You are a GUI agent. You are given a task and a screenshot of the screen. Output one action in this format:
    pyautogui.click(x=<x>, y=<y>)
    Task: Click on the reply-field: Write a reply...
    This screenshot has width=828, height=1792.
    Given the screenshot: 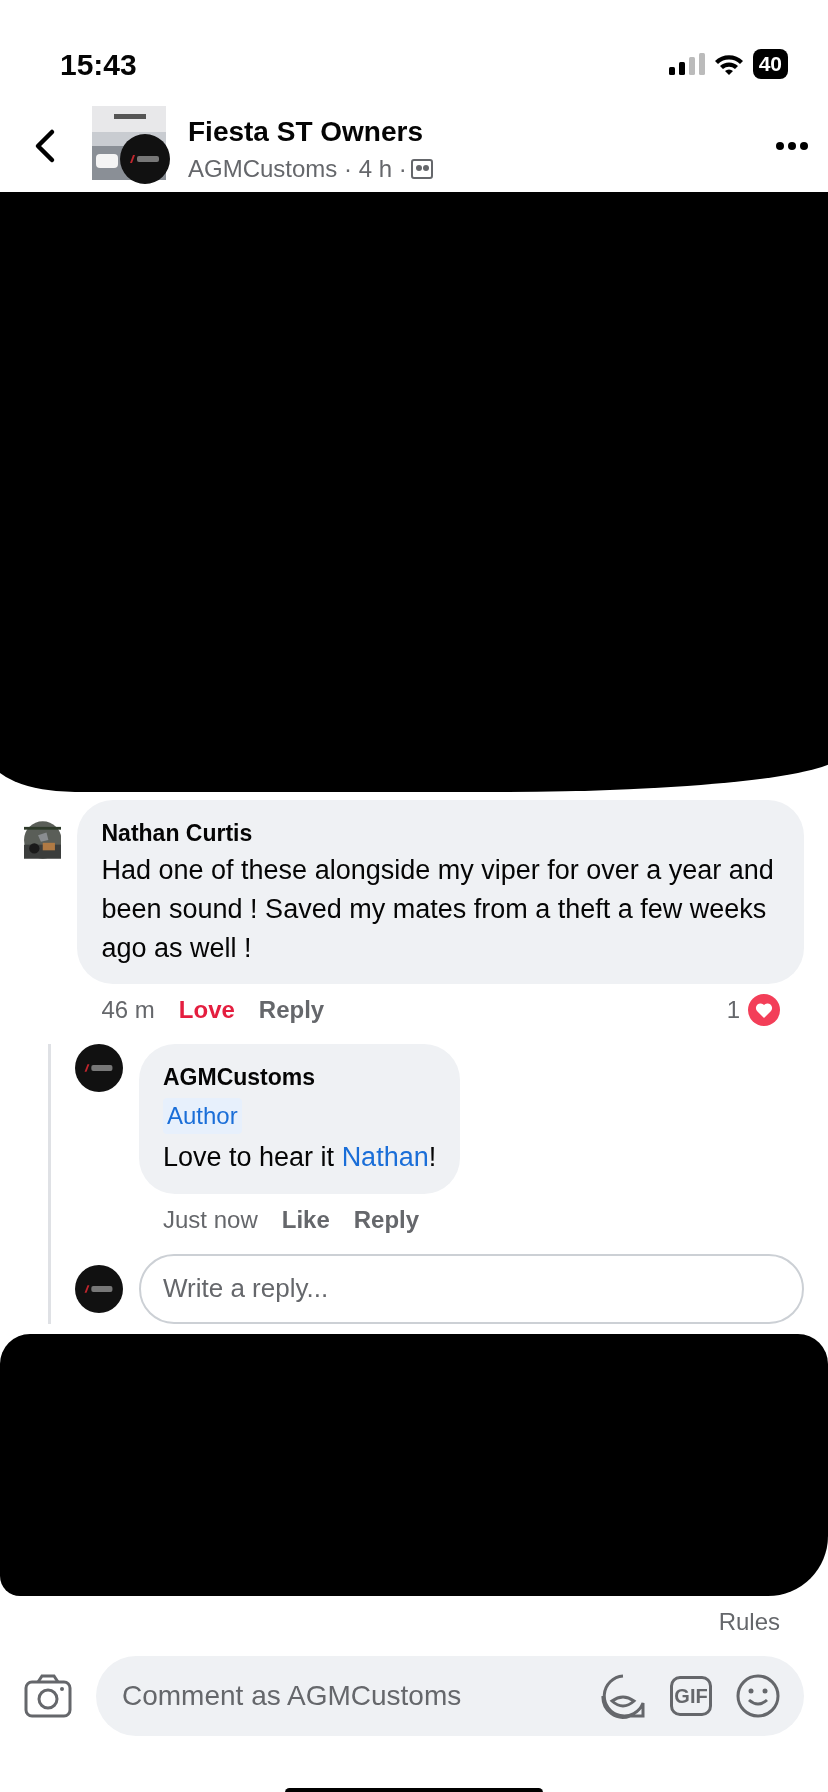 What is the action you would take?
    pyautogui.click(x=471, y=1288)
    